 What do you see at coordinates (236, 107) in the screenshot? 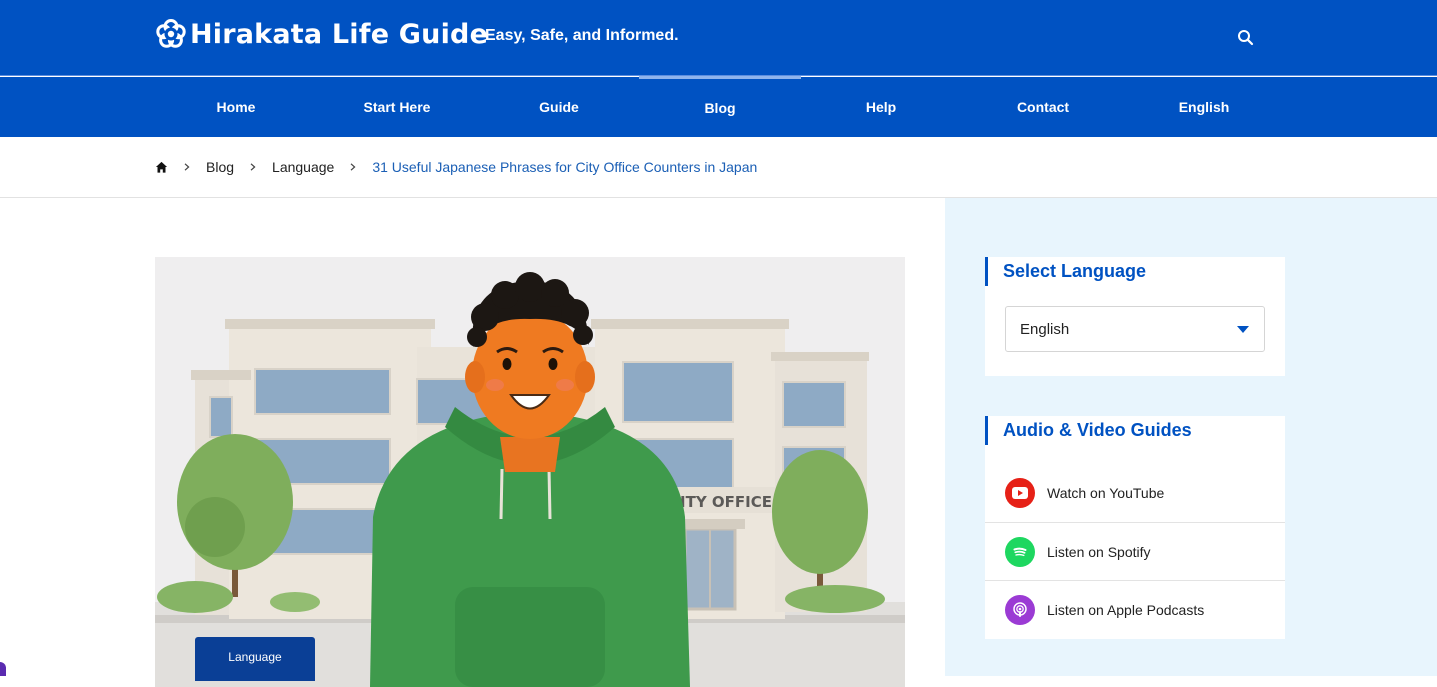
I see `nav-home: Home` at bounding box center [236, 107].